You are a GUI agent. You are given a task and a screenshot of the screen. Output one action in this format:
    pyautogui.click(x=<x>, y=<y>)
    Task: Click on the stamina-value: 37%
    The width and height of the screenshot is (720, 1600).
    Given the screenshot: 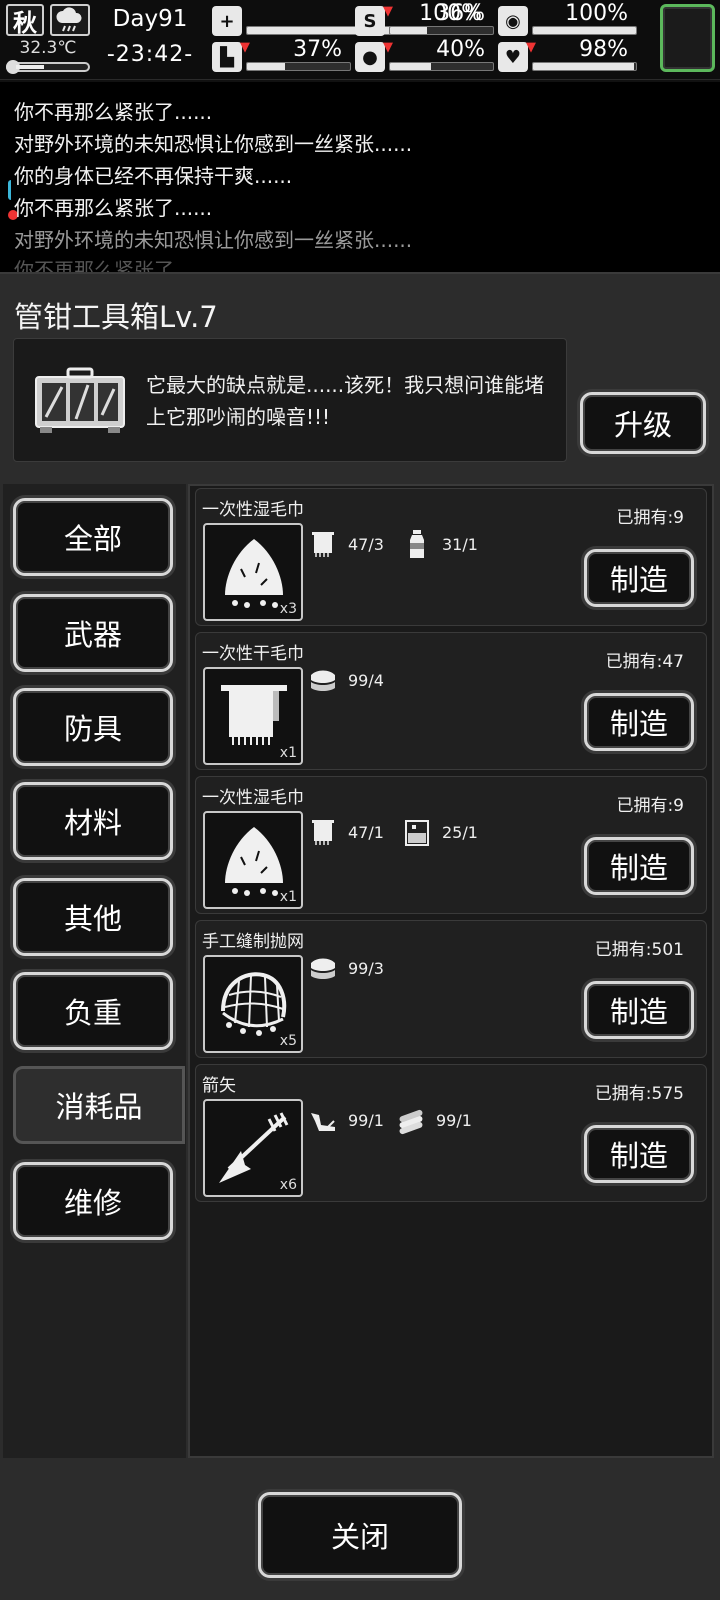 What is the action you would take?
    pyautogui.click(x=317, y=49)
    